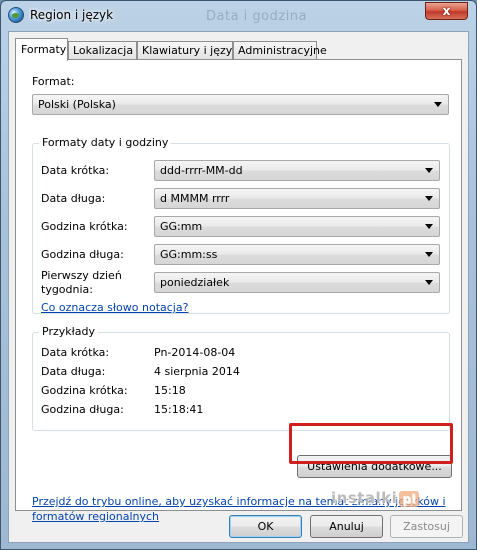  I want to click on short-time-label: Godzina krótka:, so click(84, 226).